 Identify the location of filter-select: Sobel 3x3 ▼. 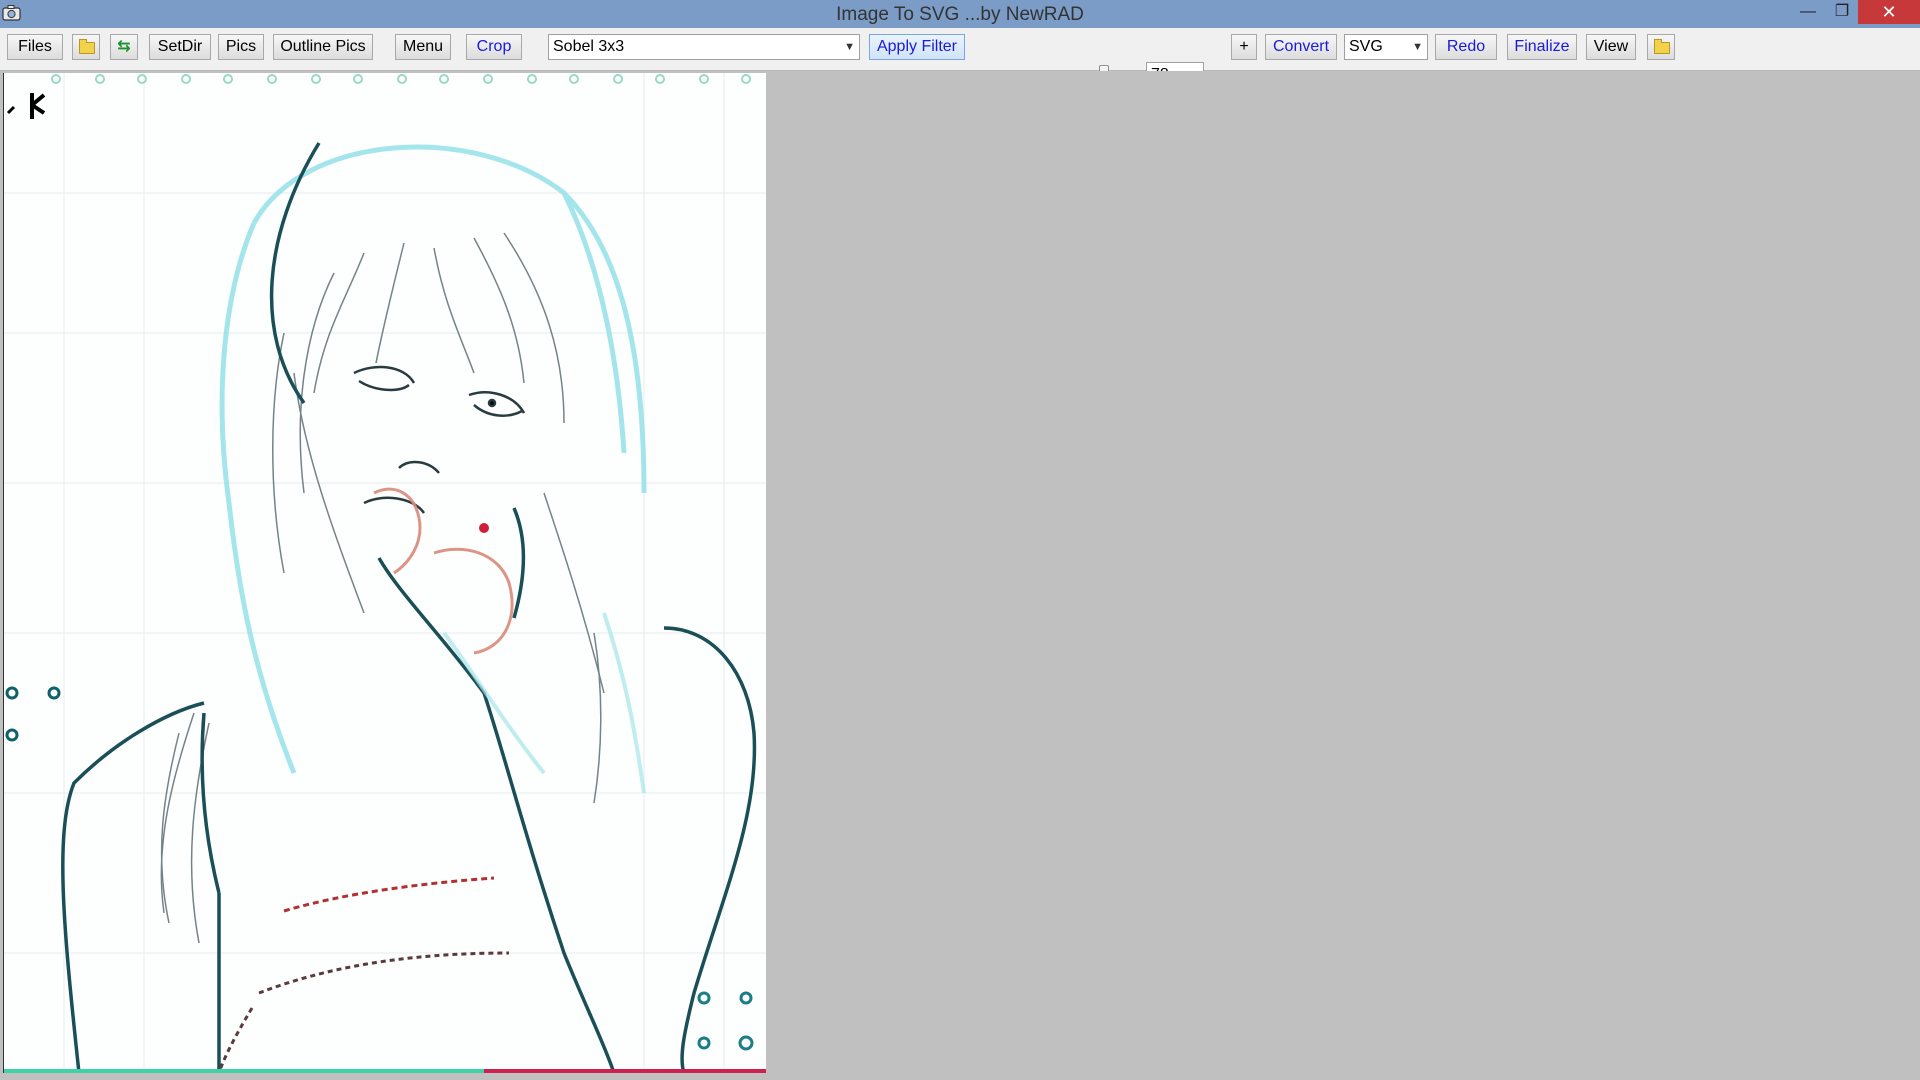
(704, 47).